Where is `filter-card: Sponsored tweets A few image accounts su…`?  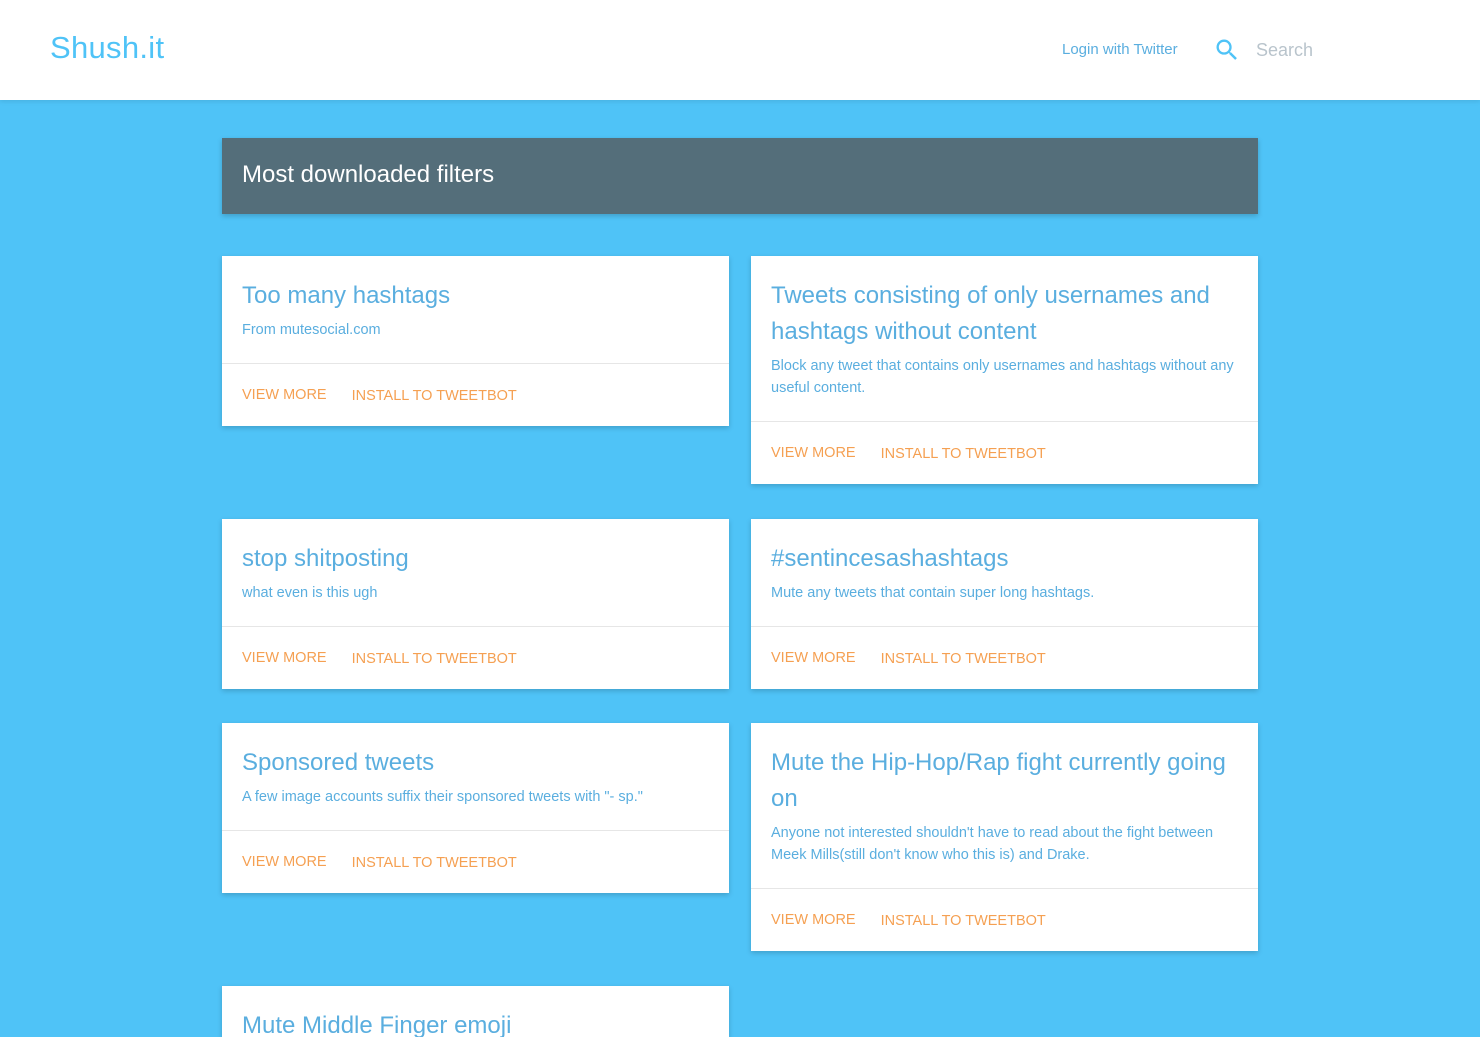 filter-card: Sponsored tweets A few image accounts su… is located at coordinates (475, 808).